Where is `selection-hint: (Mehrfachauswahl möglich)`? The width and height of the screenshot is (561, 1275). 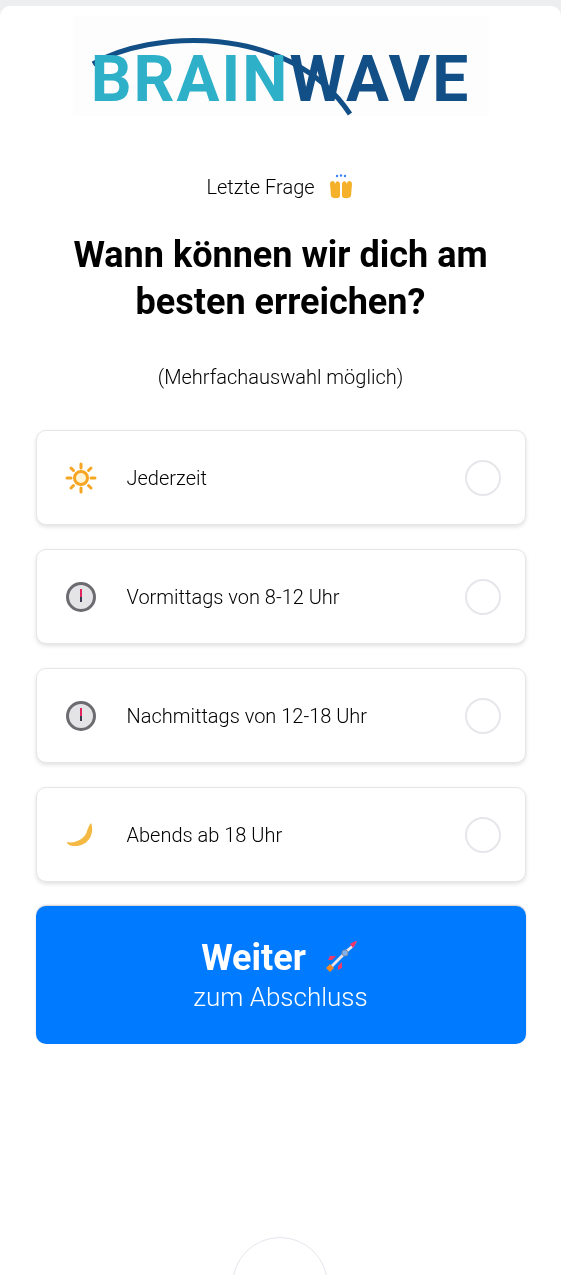 selection-hint: (Mehrfachauswahl möglich) is located at coordinates (280, 377).